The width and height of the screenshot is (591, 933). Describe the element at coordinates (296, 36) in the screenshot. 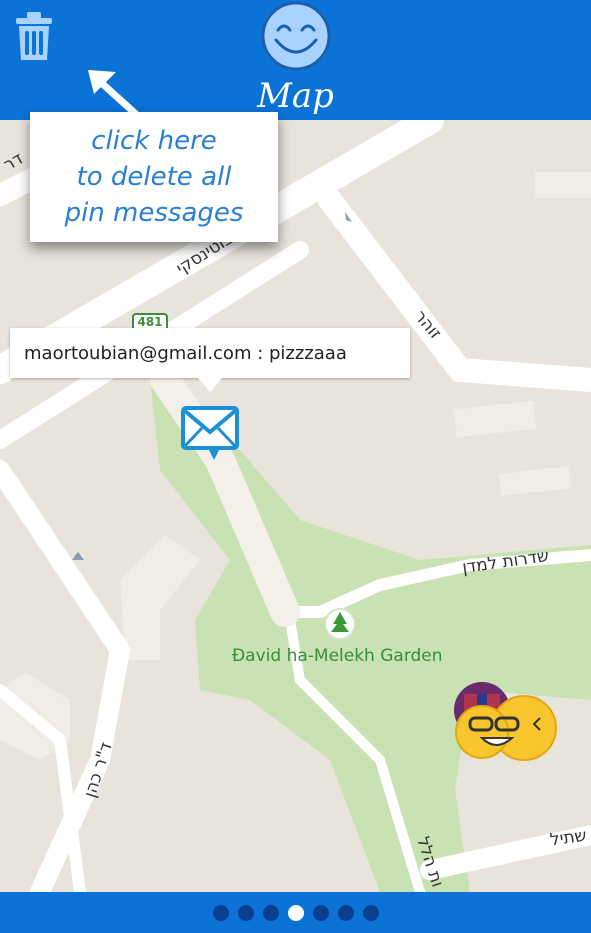

I see `smiley-face-icon` at that location.